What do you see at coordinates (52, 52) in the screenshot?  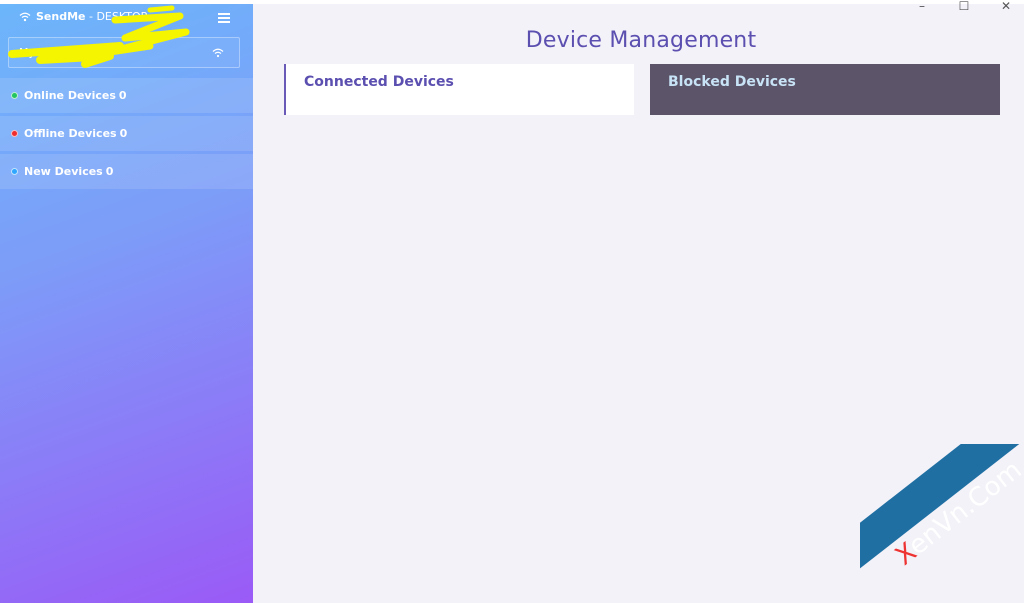 I see `network-name: My Network` at bounding box center [52, 52].